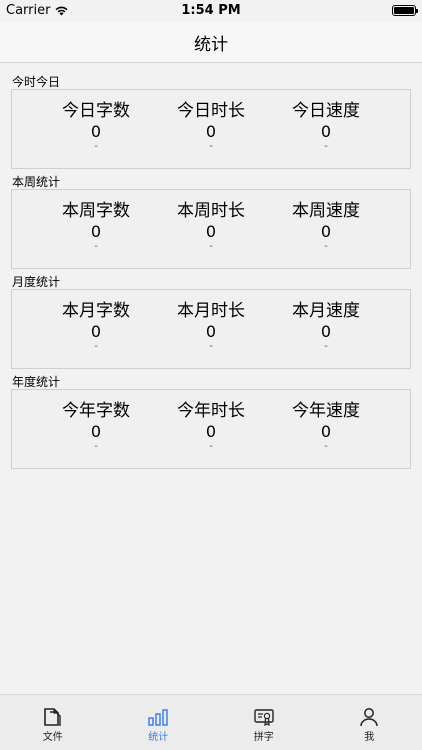 The image size is (422, 750). I want to click on tab-label: 文件, so click(52, 737).